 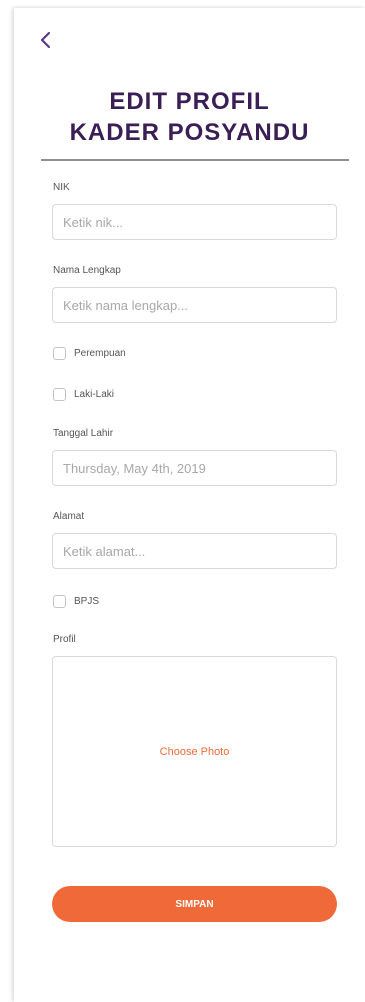 What do you see at coordinates (189, 101) in the screenshot?
I see `page-title-line1: EDIT PROFIL` at bounding box center [189, 101].